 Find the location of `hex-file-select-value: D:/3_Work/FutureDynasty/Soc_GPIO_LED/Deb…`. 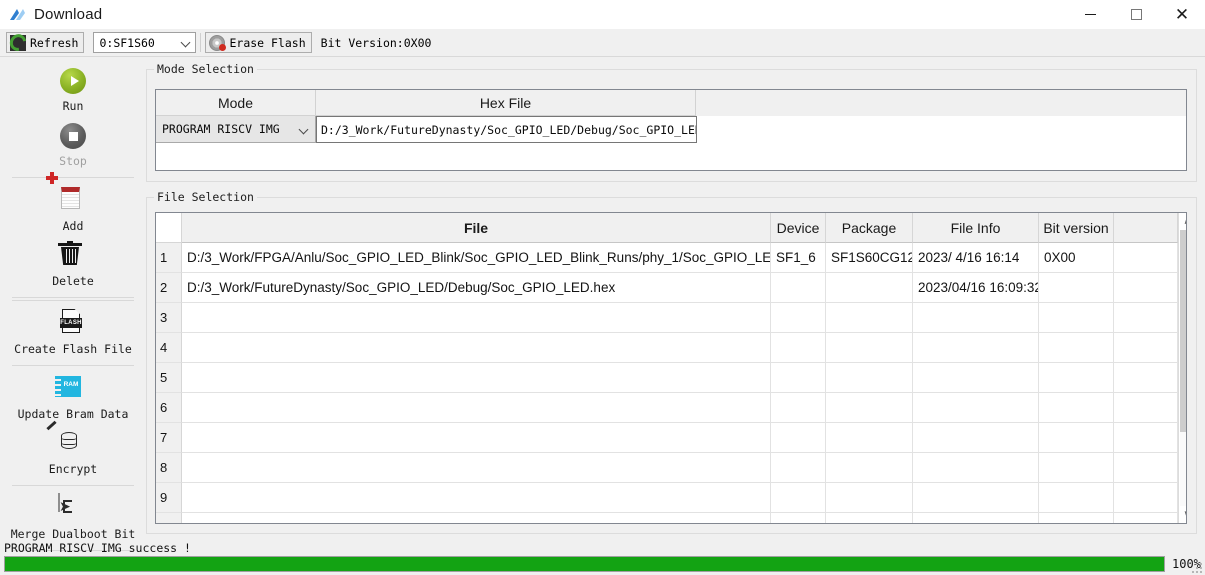

hex-file-select-value: D:/3_Work/FutureDynasty/Soc_GPIO_LED/Deb… is located at coordinates (509, 129).